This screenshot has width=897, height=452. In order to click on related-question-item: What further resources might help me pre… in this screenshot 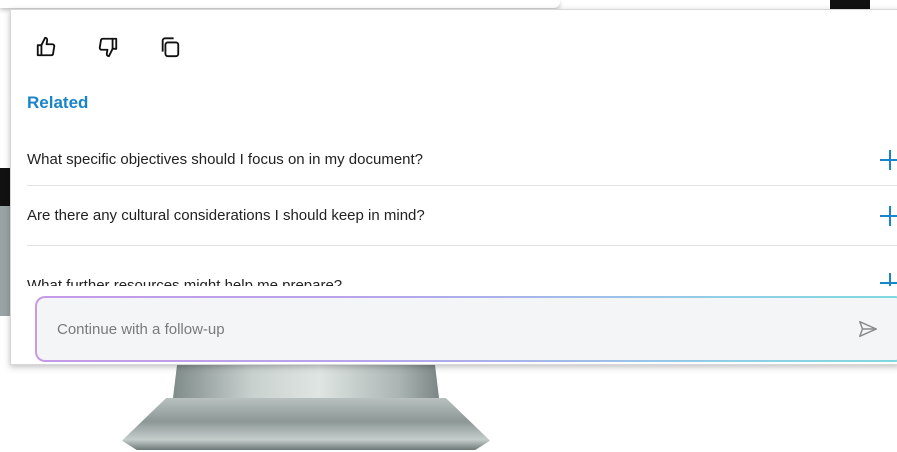, I will do `click(462, 266)`.